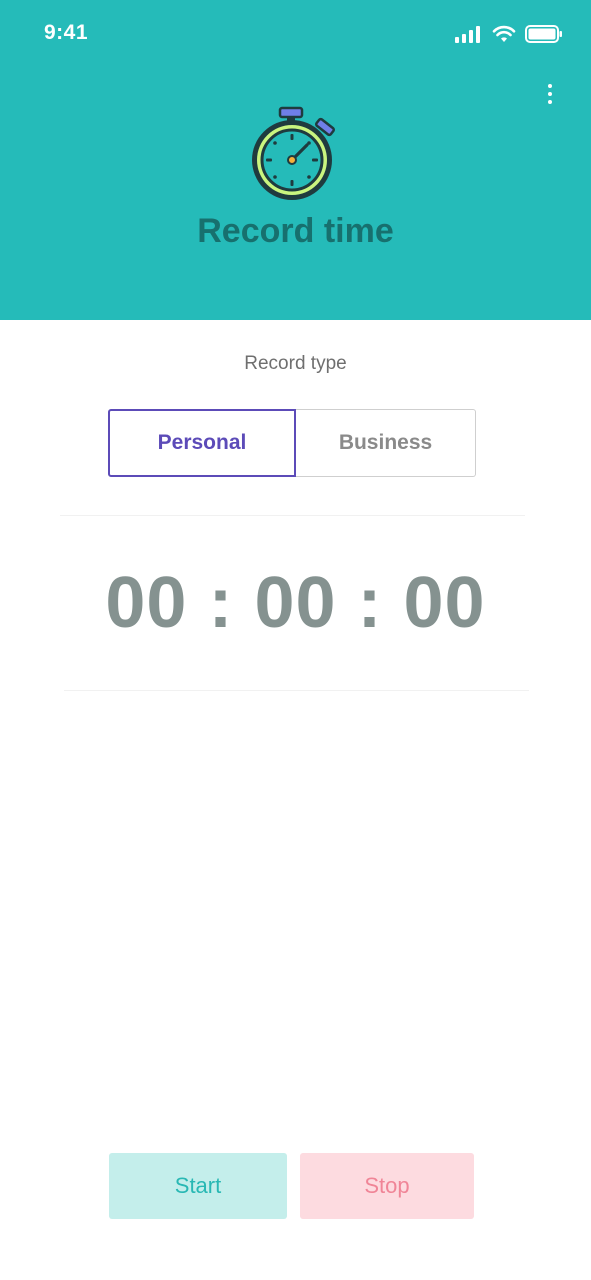 Image resolution: width=591 pixels, height=1280 pixels. Describe the element at coordinates (550, 95) in the screenshot. I see `more-vertical-icon` at that location.